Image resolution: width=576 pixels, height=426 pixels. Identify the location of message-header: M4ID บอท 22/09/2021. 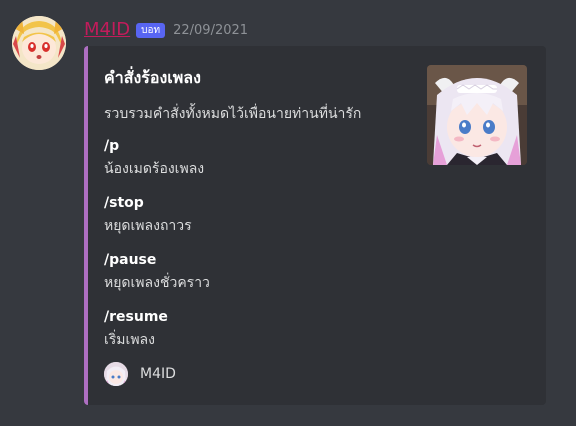
(166, 30).